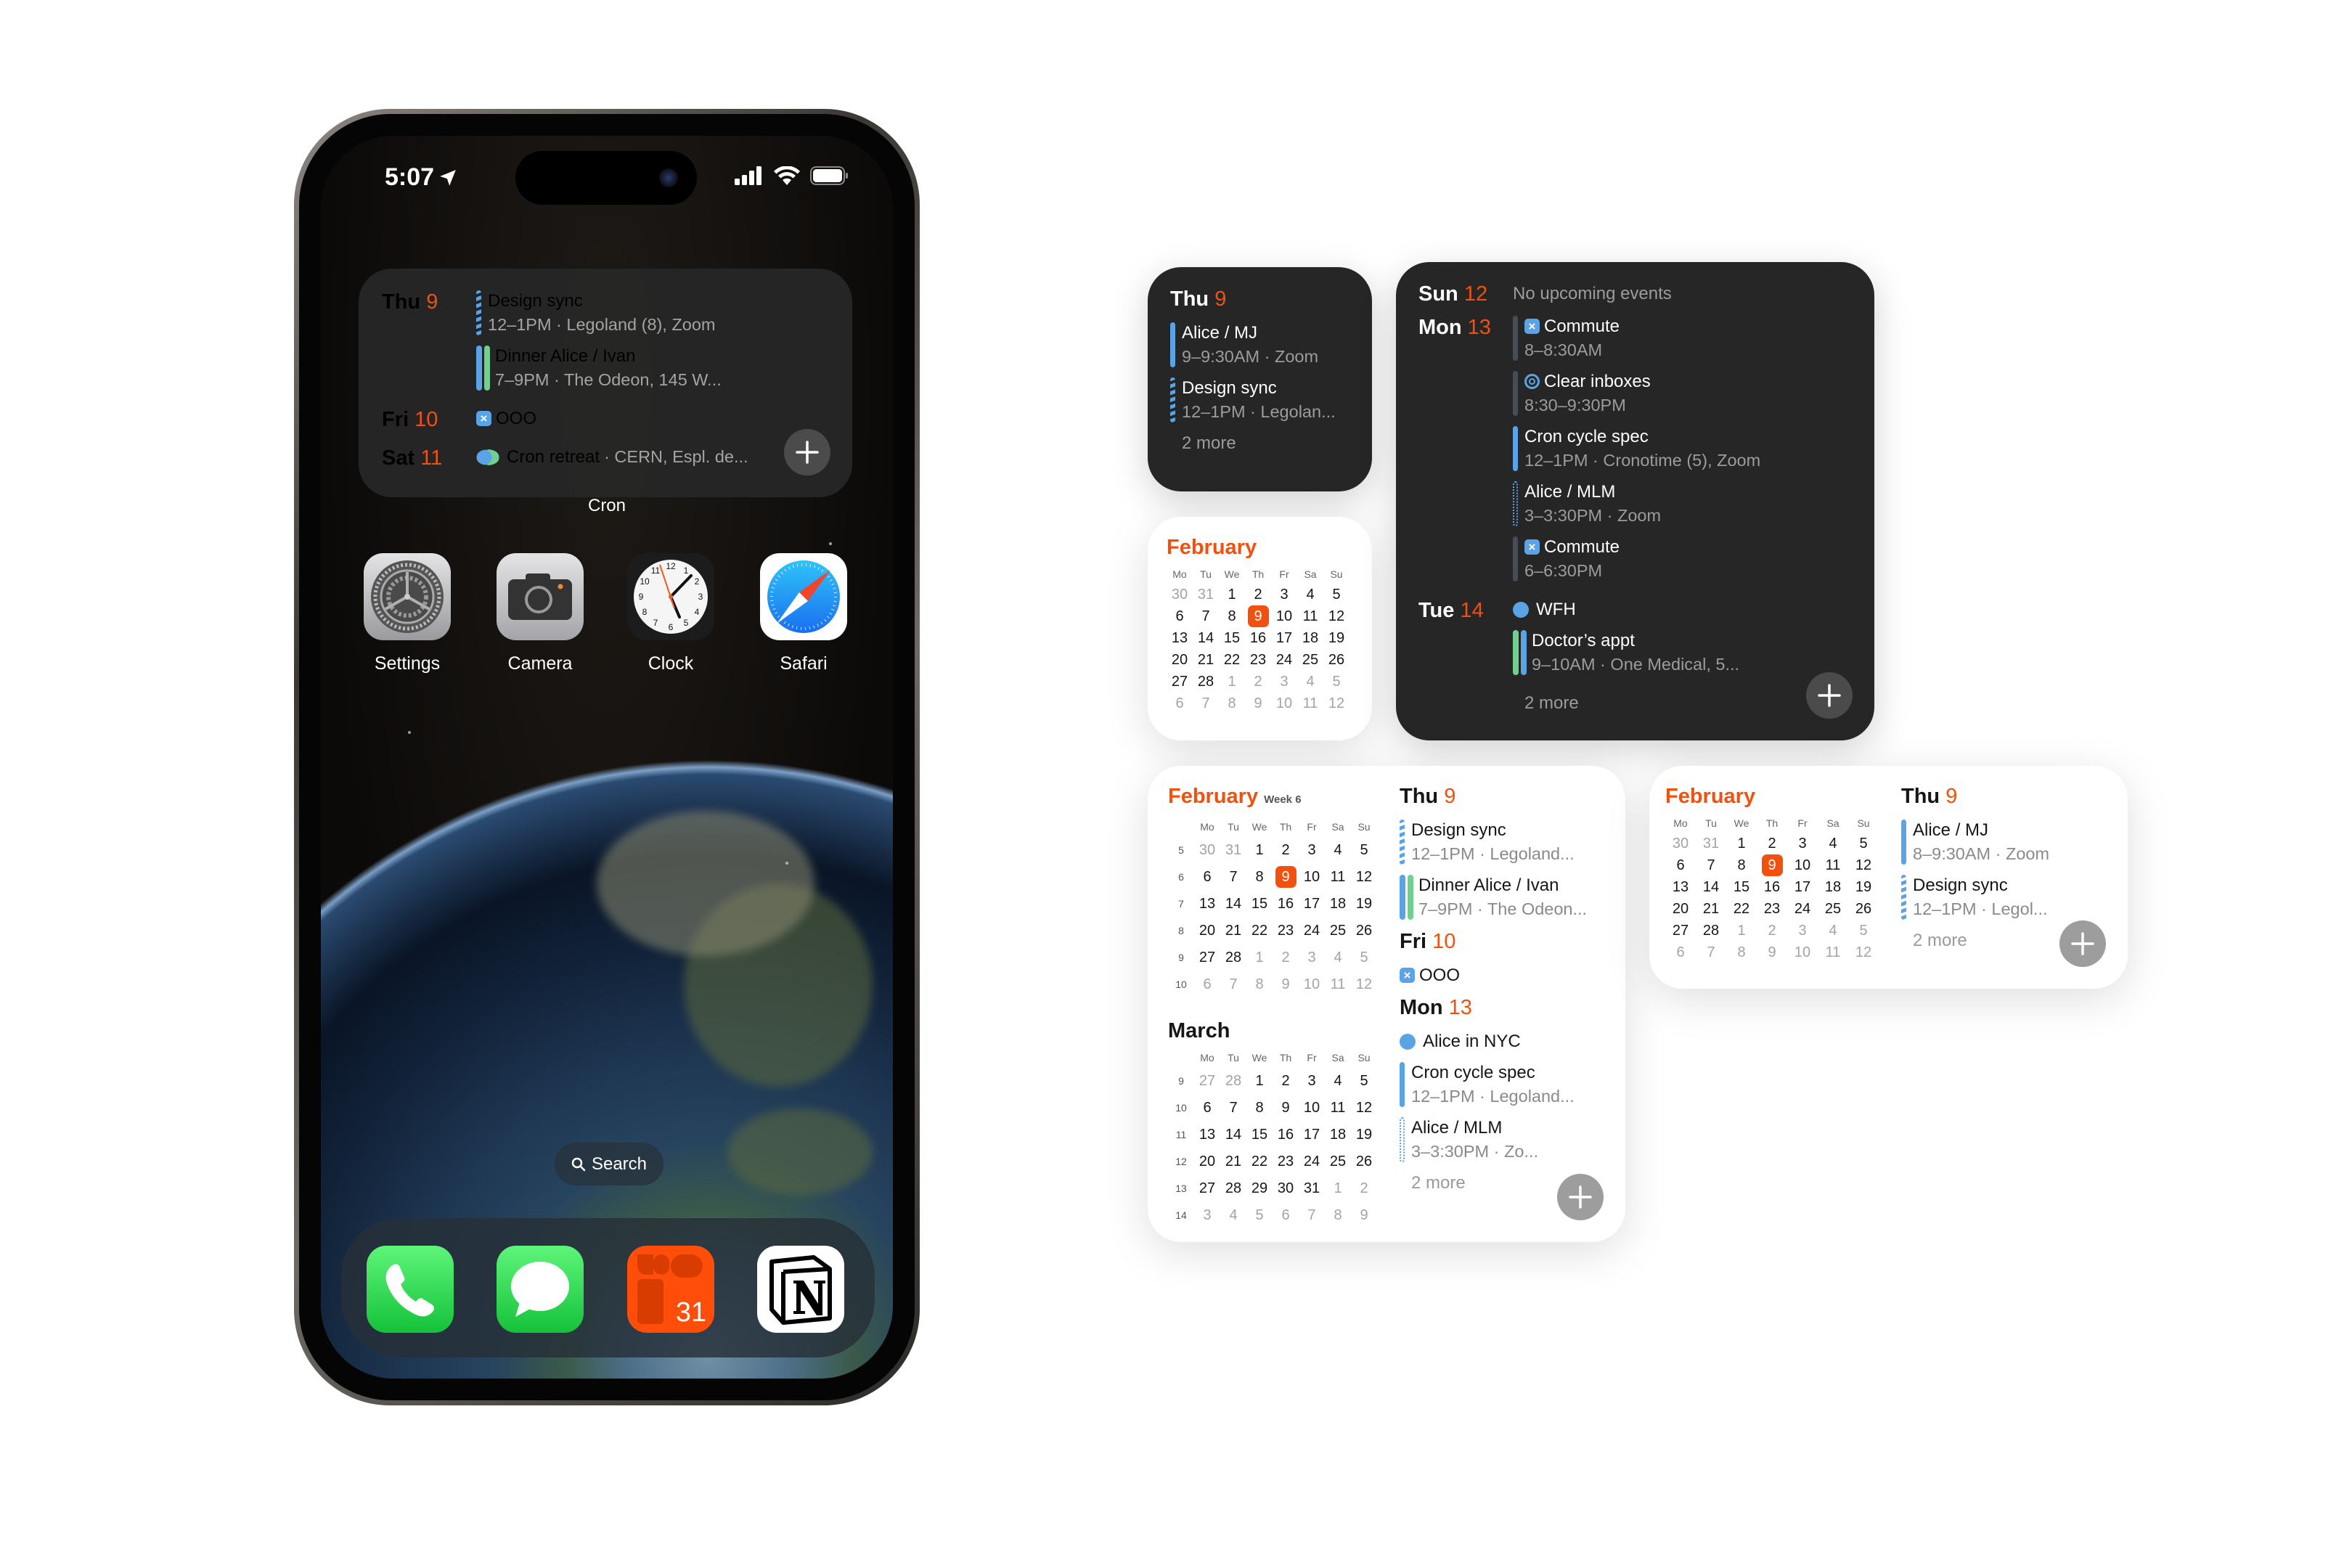 The image size is (2352, 1568). I want to click on calendar-day: 19, so click(1364, 1135).